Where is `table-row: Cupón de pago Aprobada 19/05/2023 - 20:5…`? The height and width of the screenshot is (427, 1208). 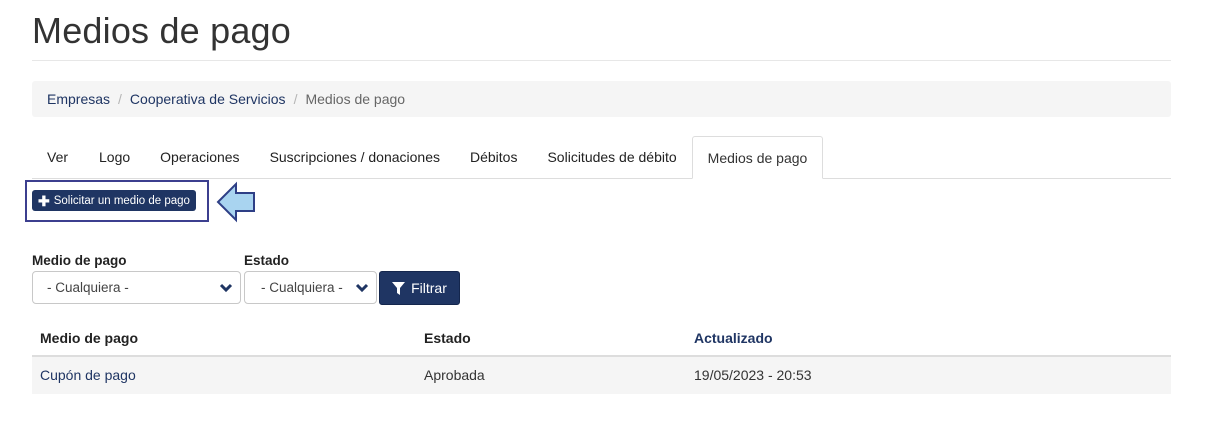
table-row: Cupón de pago Aprobada 19/05/2023 - 20:5… is located at coordinates (601, 375).